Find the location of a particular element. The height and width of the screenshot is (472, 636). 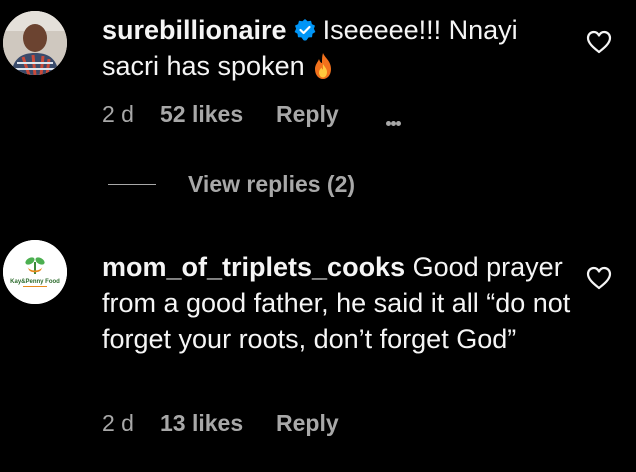

view-replies-button: View replies (2) is located at coordinates (231, 184).